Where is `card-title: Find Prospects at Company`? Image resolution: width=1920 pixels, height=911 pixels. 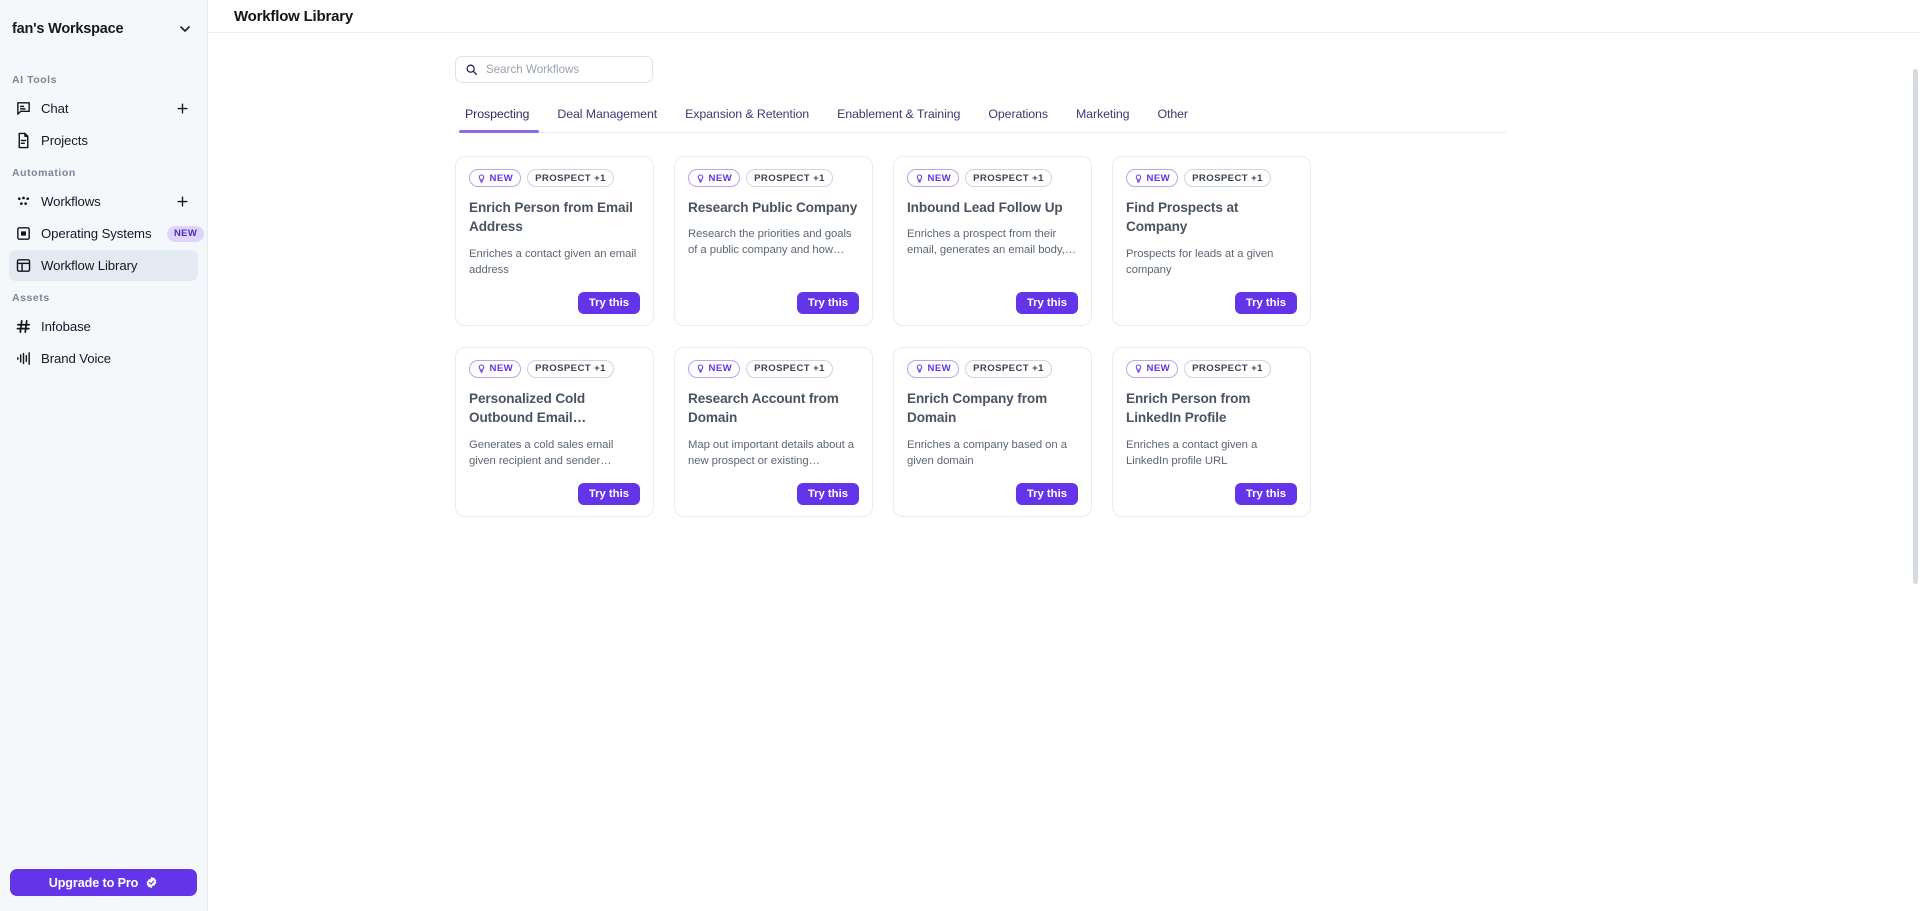 card-title: Find Prospects at Company is located at coordinates (1182, 217).